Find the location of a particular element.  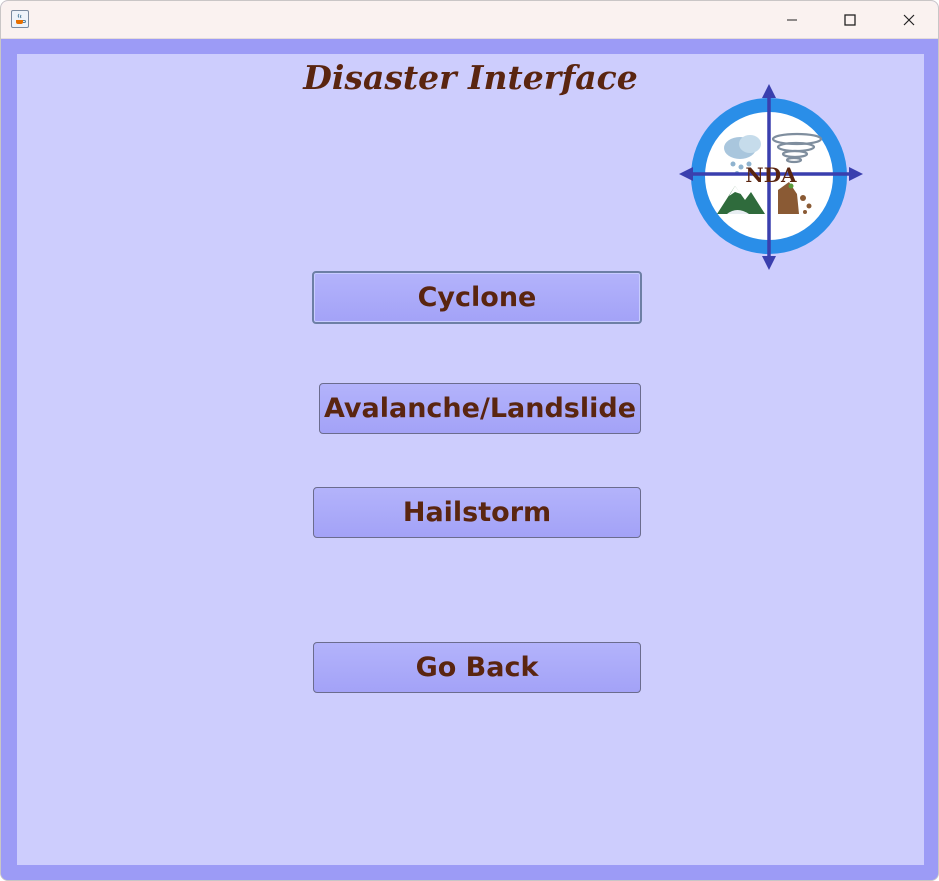

close-button is located at coordinates (909, 19).